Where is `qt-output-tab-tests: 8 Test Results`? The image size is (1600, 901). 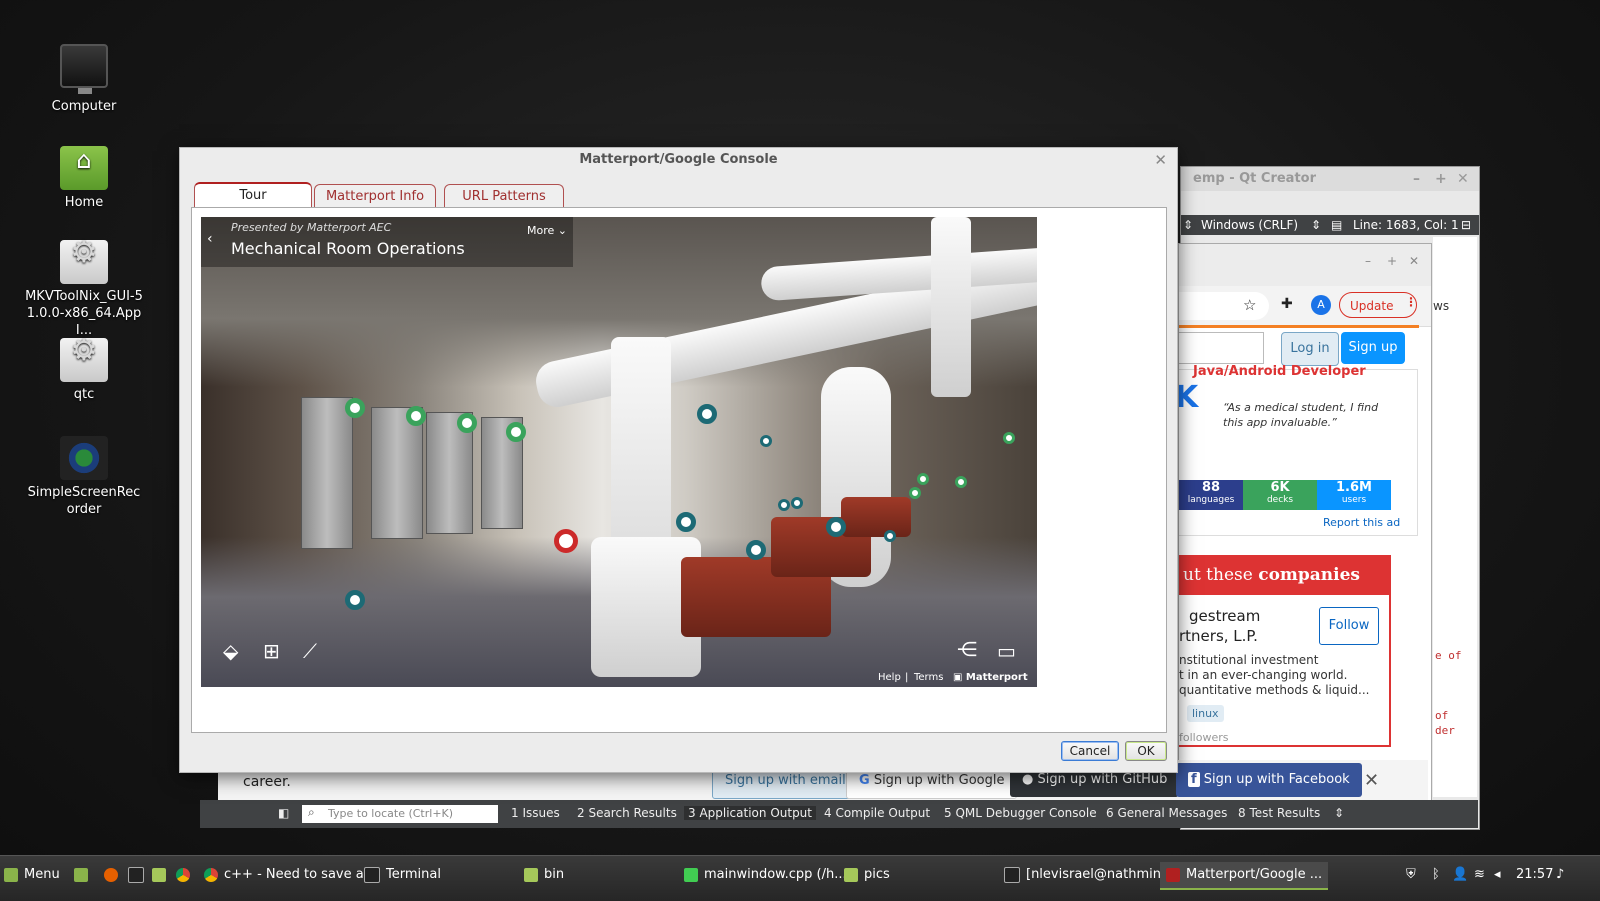 qt-output-tab-tests: 8 Test Results is located at coordinates (1279, 813).